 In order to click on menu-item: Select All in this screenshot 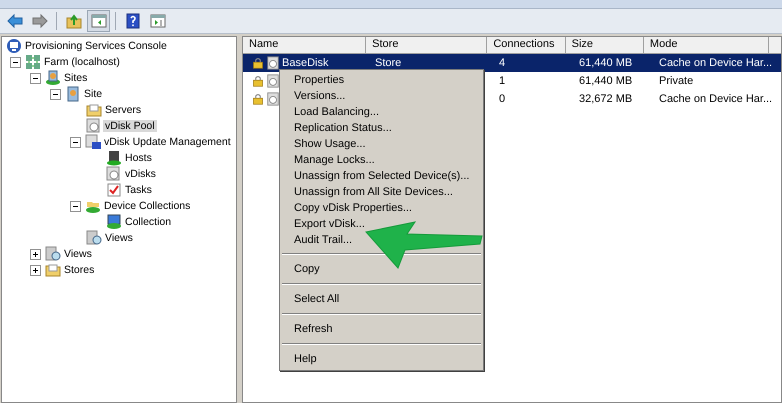, I will do `click(317, 299)`.